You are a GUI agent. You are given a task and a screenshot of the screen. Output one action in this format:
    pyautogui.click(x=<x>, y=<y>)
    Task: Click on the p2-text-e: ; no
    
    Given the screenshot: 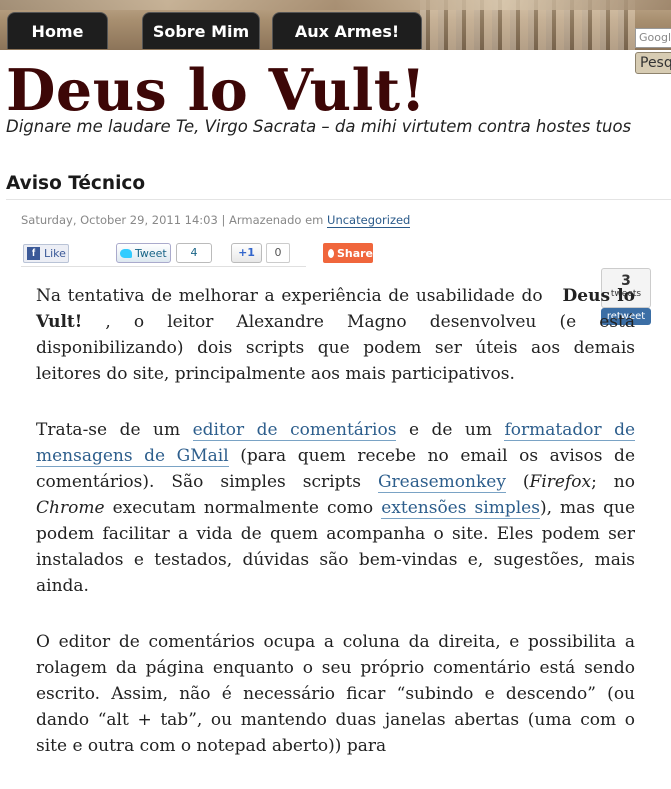 What is the action you would take?
    pyautogui.click(x=613, y=482)
    